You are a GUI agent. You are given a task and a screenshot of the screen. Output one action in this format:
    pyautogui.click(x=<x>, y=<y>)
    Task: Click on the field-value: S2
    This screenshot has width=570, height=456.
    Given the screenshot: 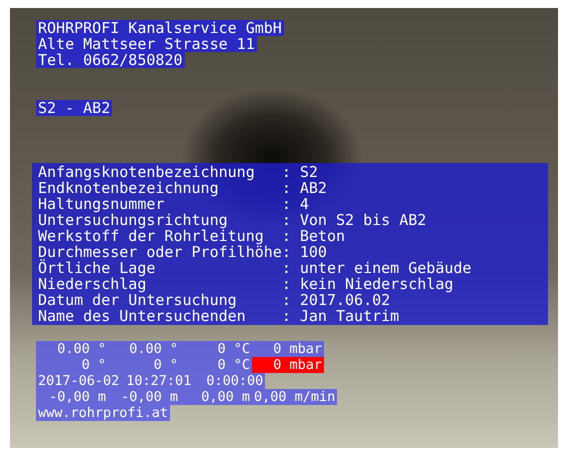 What is the action you would take?
    pyautogui.click(x=309, y=172)
    